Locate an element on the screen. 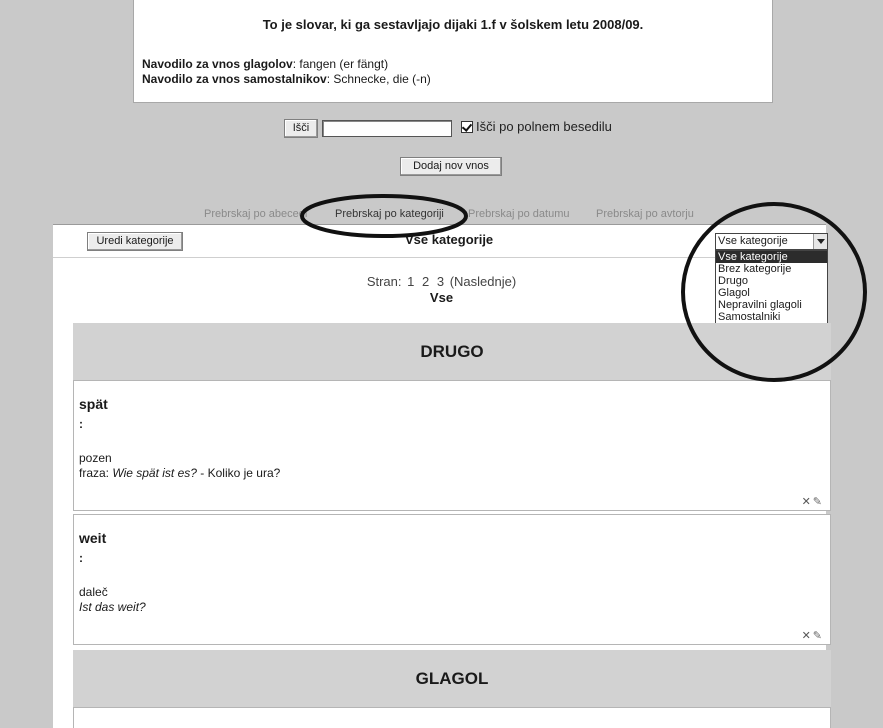 Image resolution: width=883 pixels, height=728 pixels. example-translation: - Koliko je ura? is located at coordinates (238, 473).